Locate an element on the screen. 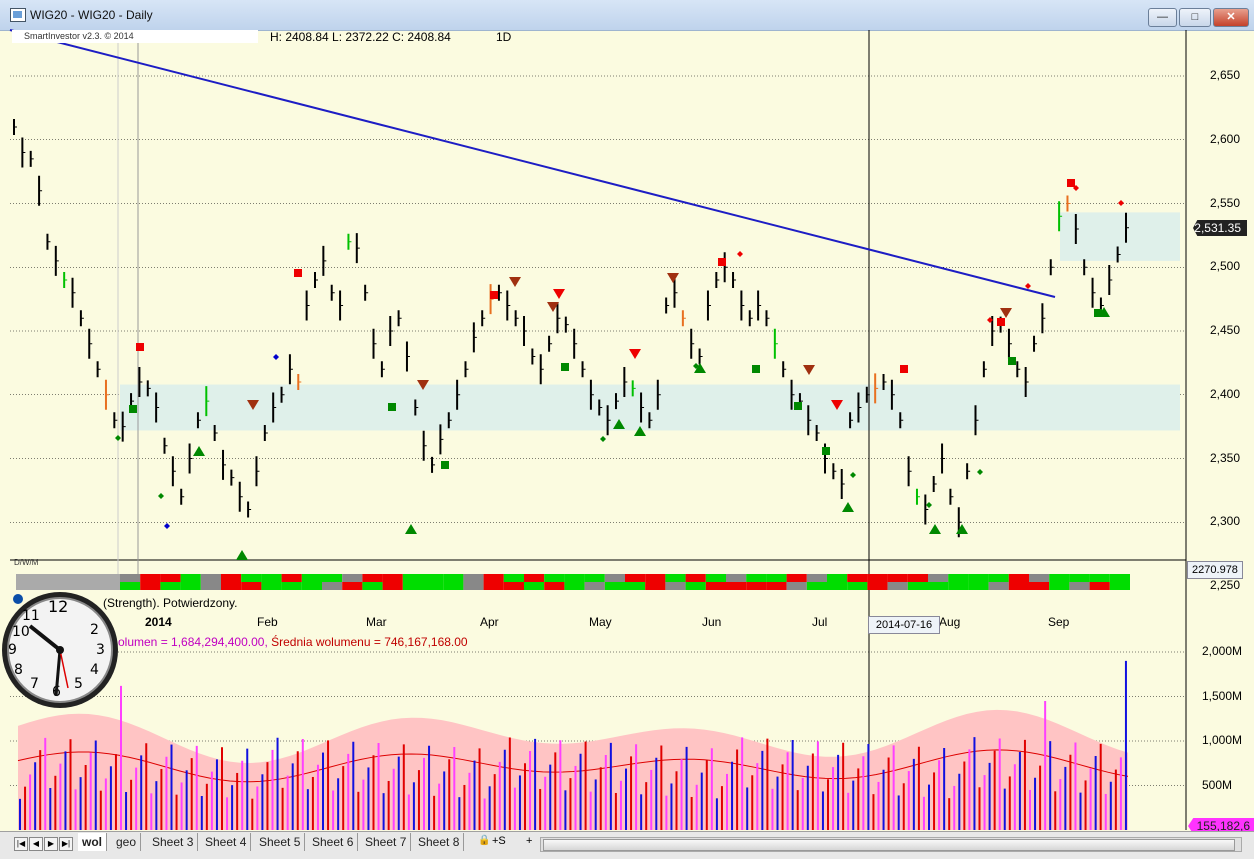 This screenshot has width=1254, height=859. last-sheet-button: ▶| is located at coordinates (66, 844).